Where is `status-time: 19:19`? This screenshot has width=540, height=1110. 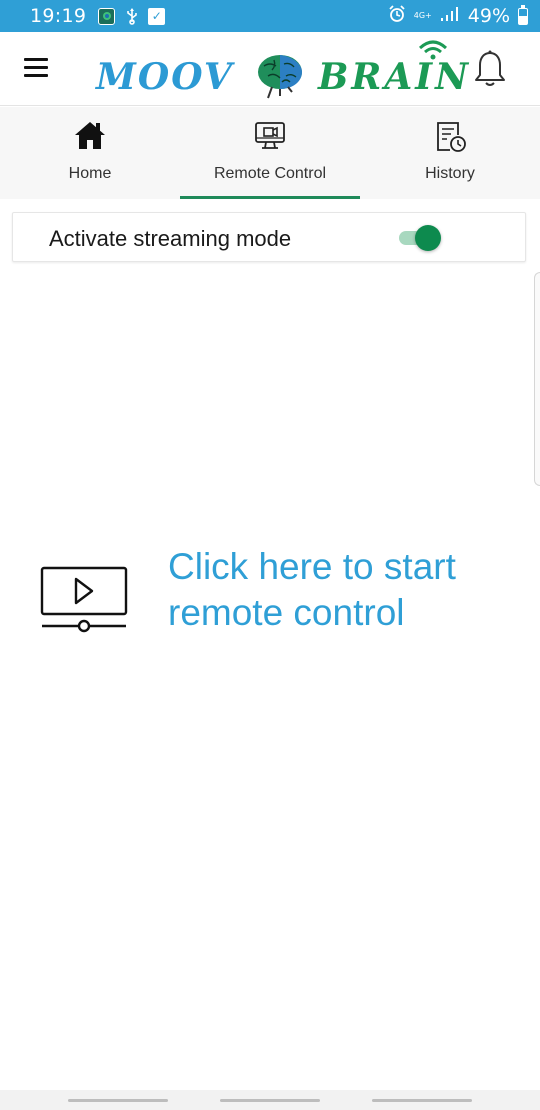 status-time: 19:19 is located at coordinates (58, 16).